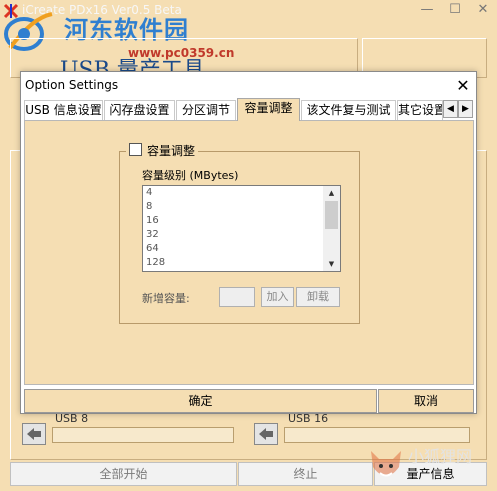 The width and height of the screenshot is (497, 491). I want to click on list-item: 32, so click(241, 235).